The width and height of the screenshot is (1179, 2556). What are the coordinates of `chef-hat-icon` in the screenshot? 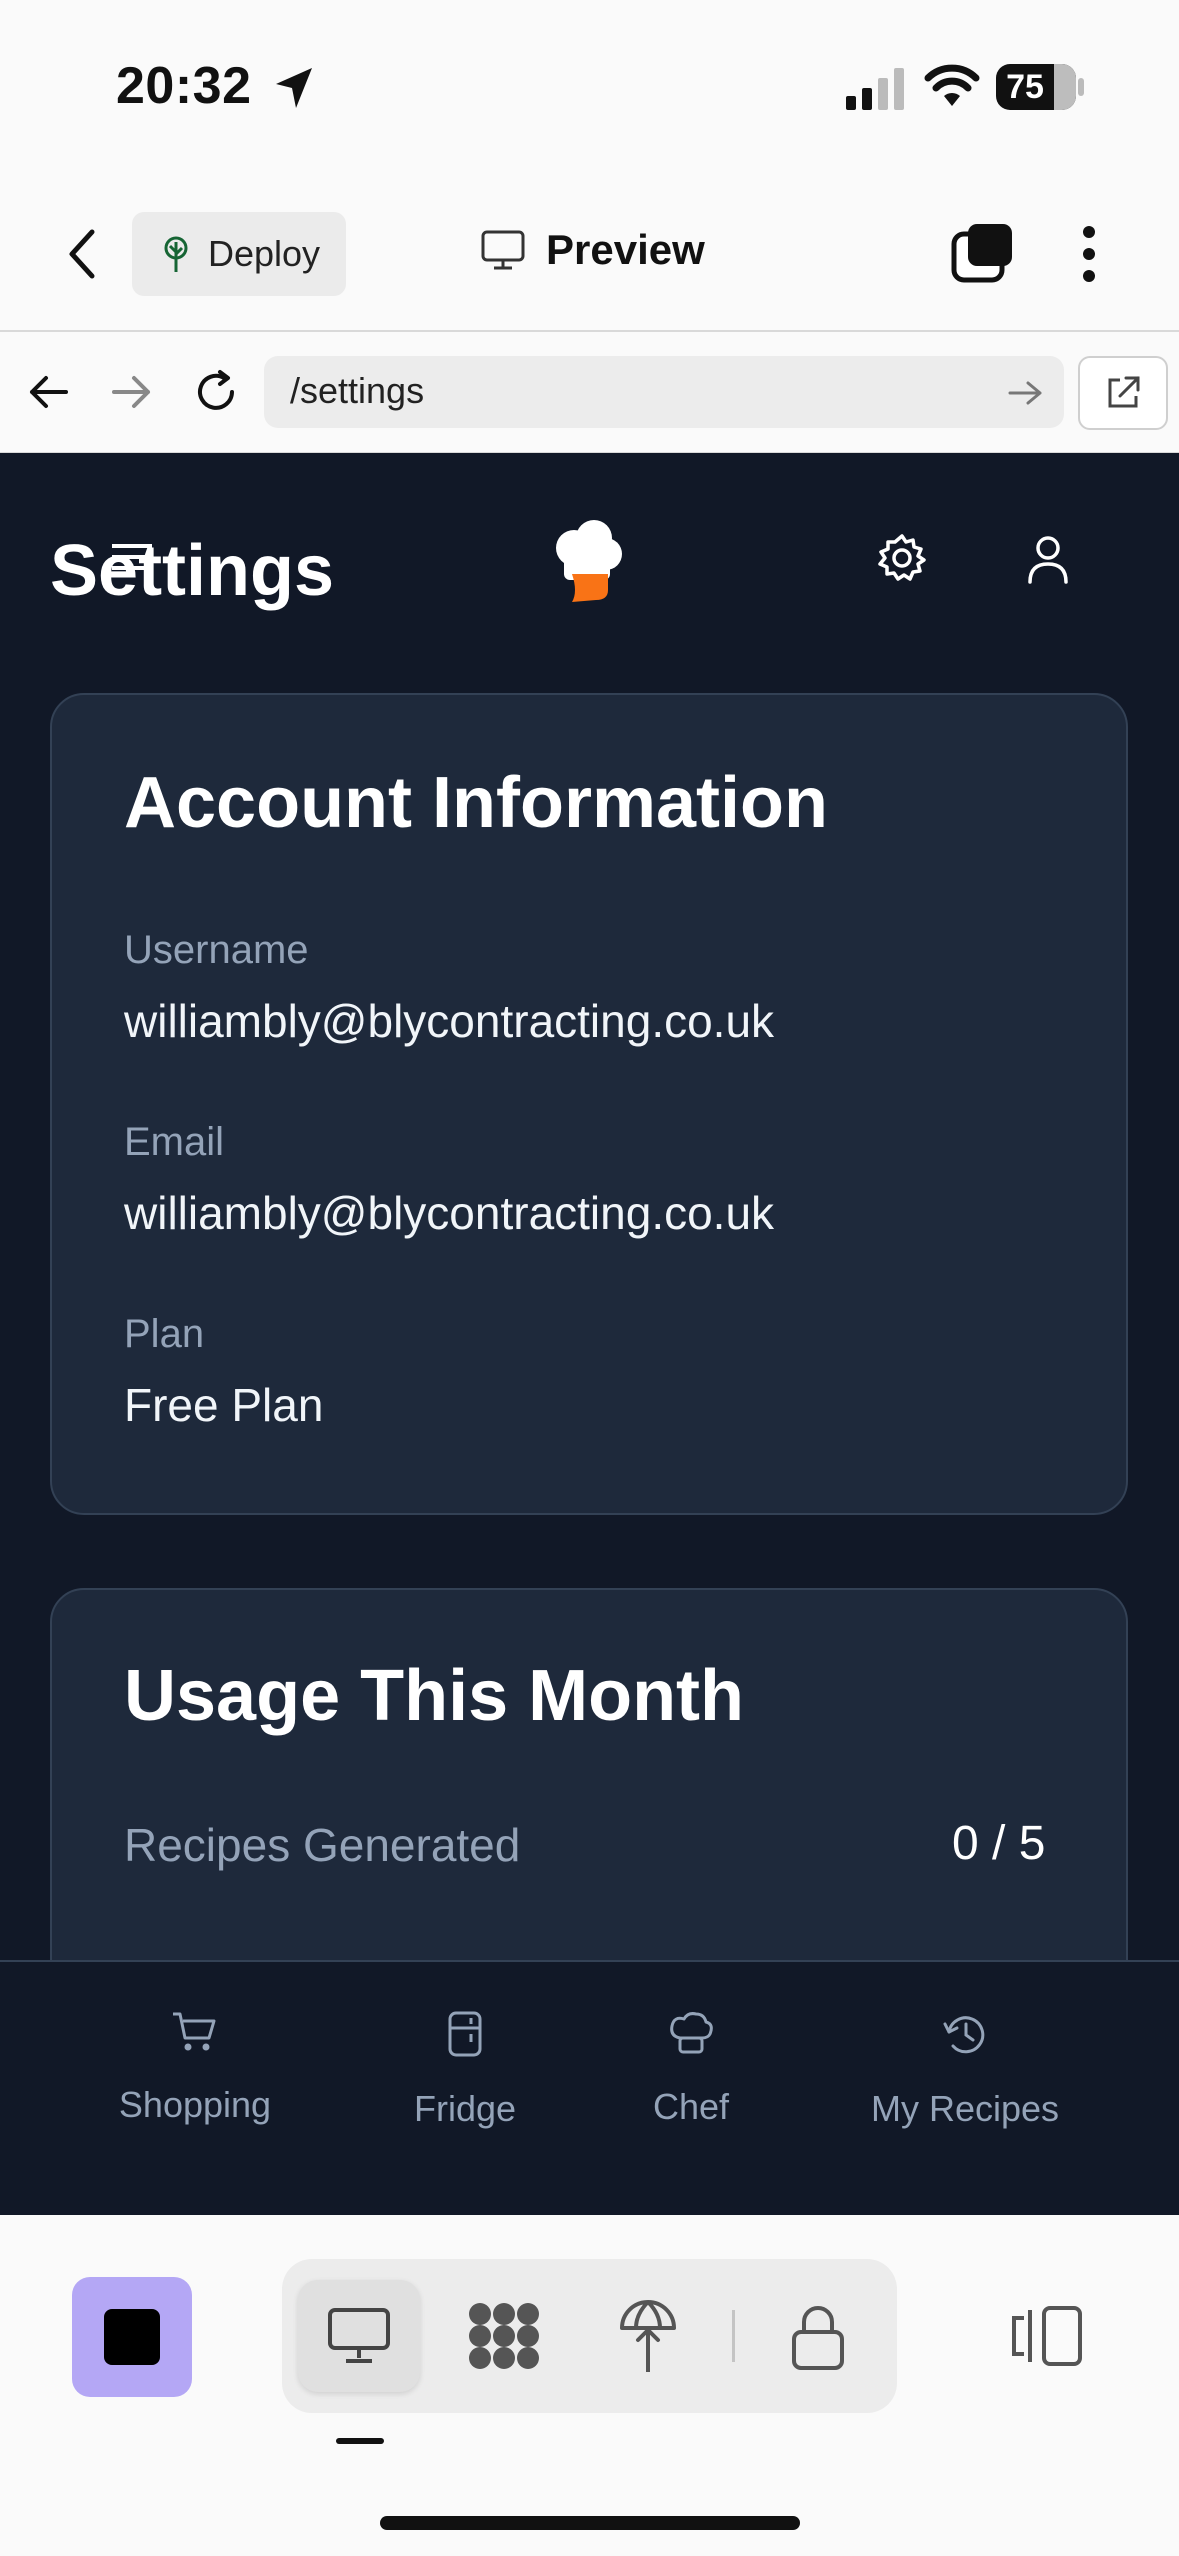 It's located at (691, 2033).